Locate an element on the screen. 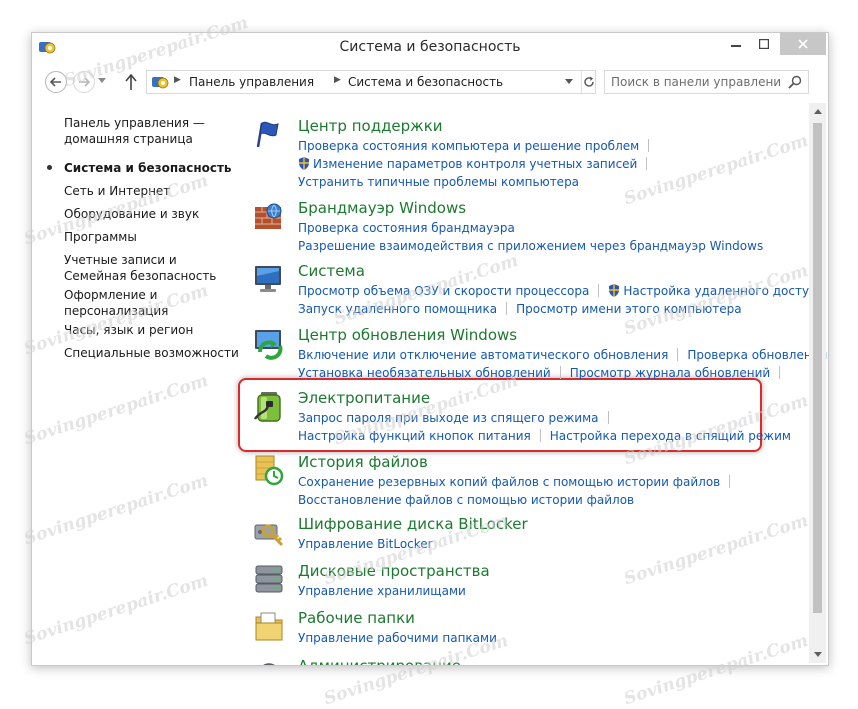 The width and height of the screenshot is (858, 709). arrow-up-icon is located at coordinates (131, 82).